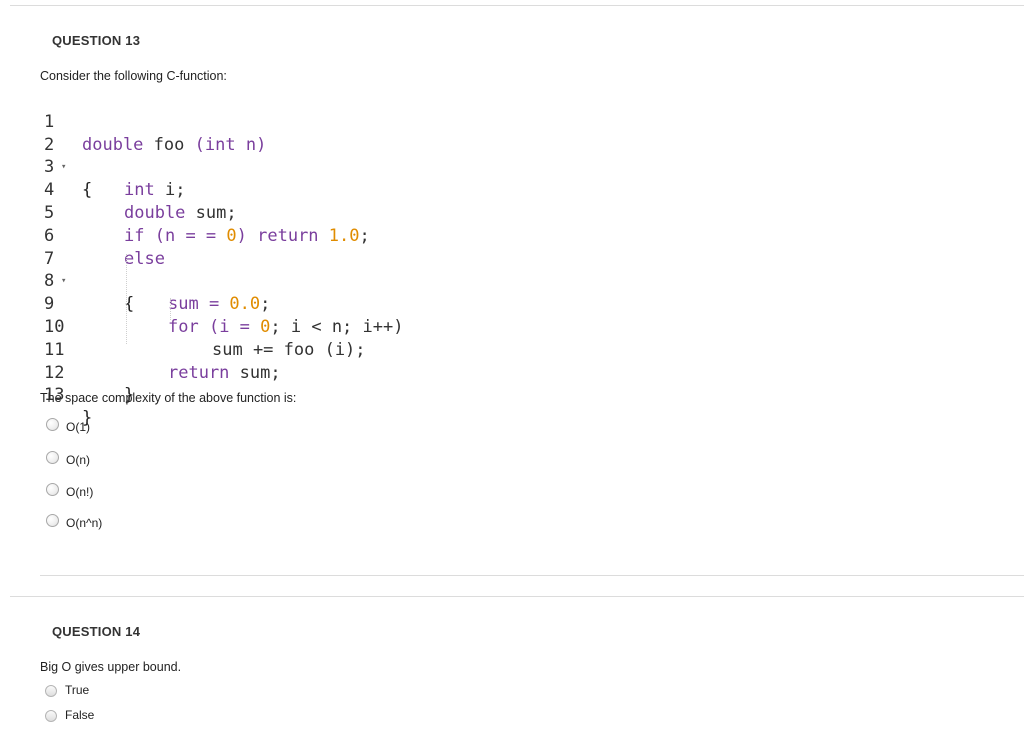 The height and width of the screenshot is (754, 1024). What do you see at coordinates (52, 489) in the screenshot?
I see `radio-option-onfact` at bounding box center [52, 489].